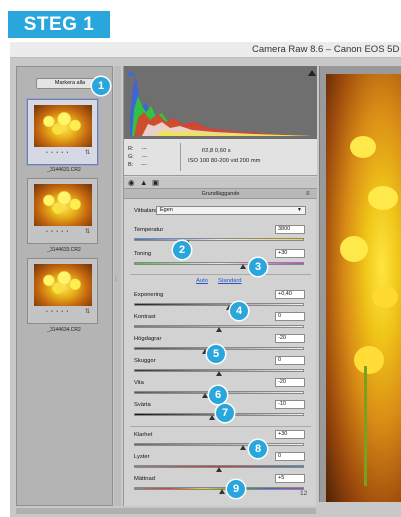 The image size is (401, 517). I want to click on window-titlebar: Camera Raw 8.6 – Canon EOS 5D, so click(205, 50).